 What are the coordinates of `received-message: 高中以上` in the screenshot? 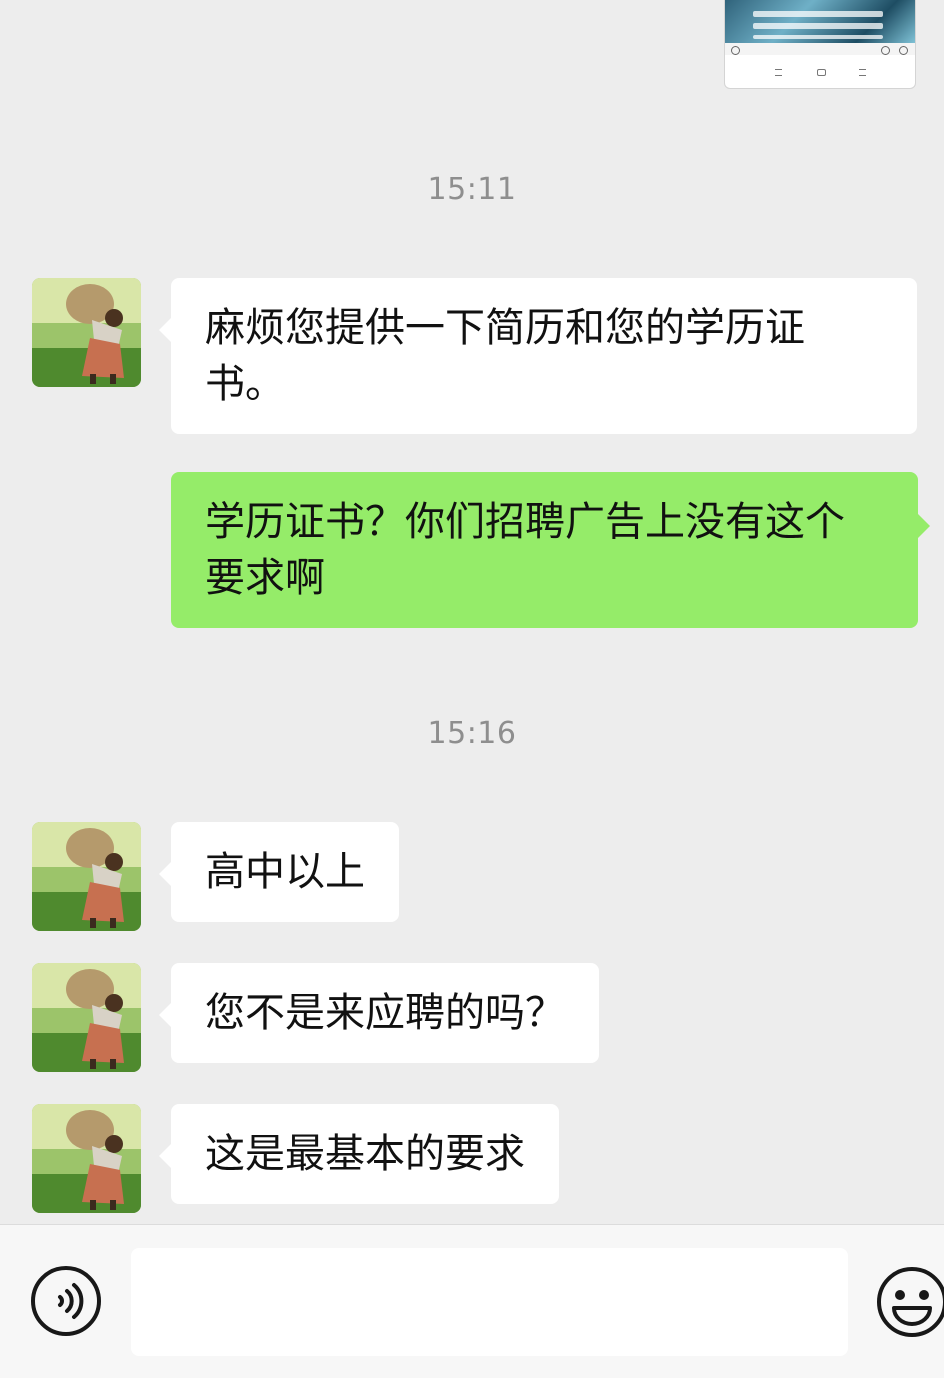 It's located at (279, 872).